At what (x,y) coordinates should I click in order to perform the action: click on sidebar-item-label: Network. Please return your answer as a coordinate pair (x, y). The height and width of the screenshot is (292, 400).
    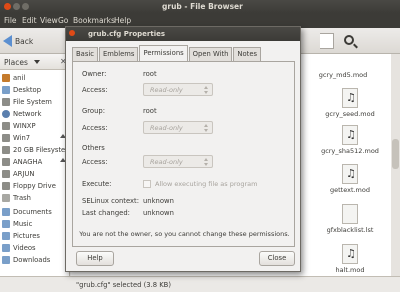
    Looking at the image, I should click on (27, 113).